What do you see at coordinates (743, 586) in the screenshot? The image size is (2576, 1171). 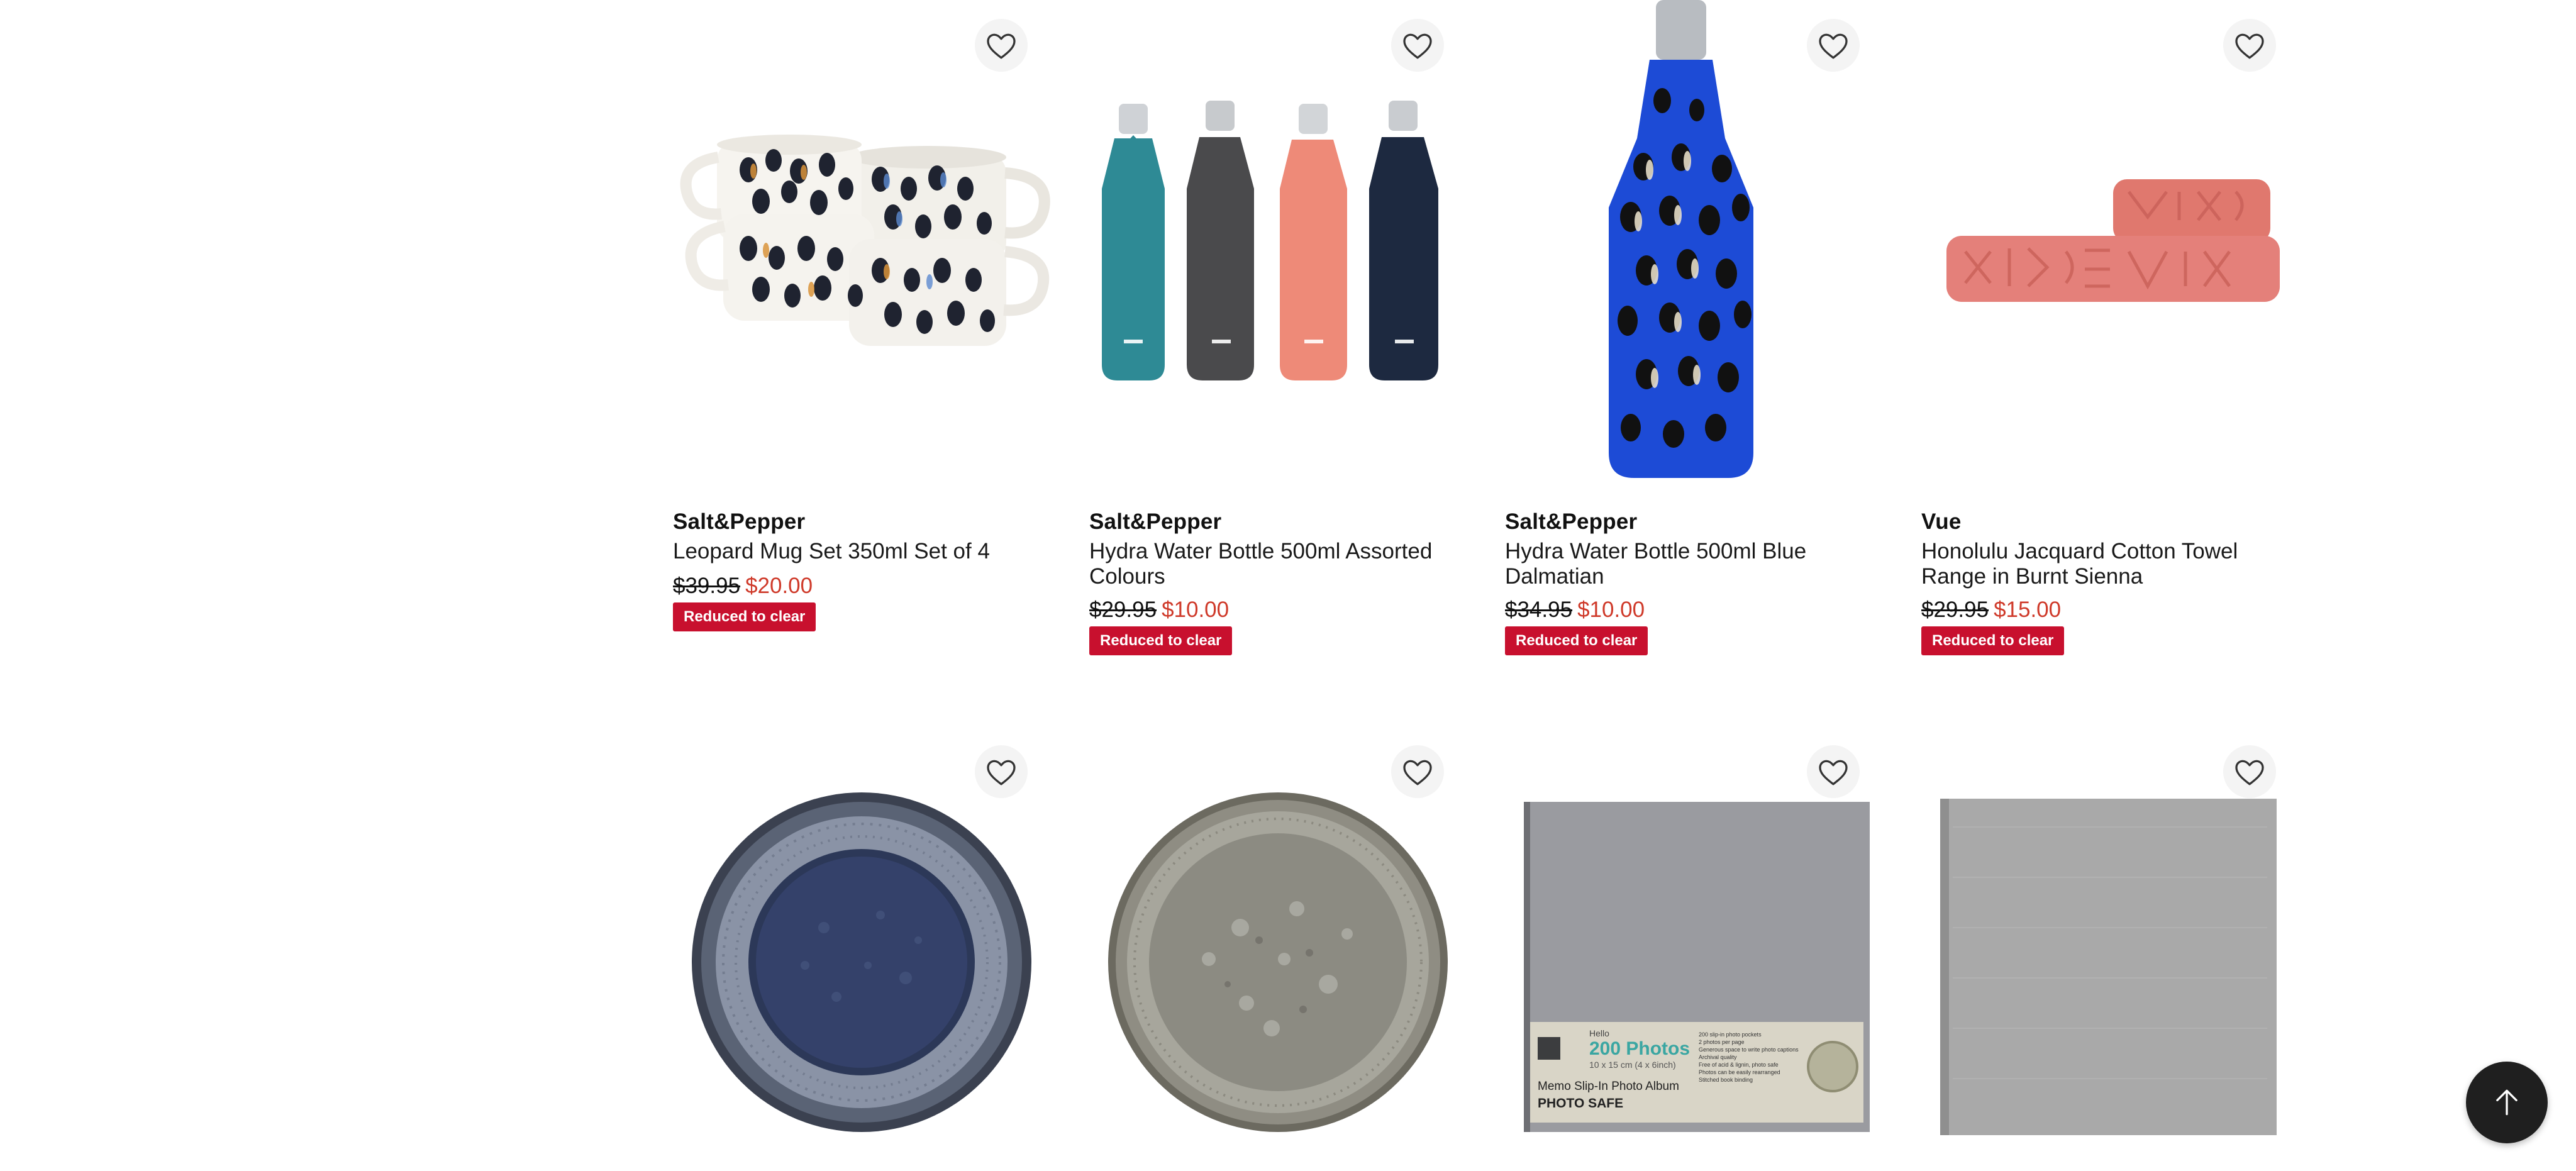 I see `product-prices: $39.95 $20.00` at bounding box center [743, 586].